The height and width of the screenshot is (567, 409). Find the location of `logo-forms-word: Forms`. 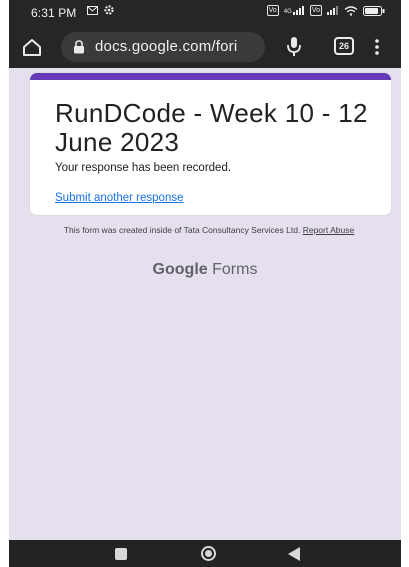

logo-forms-word: Forms is located at coordinates (235, 269).